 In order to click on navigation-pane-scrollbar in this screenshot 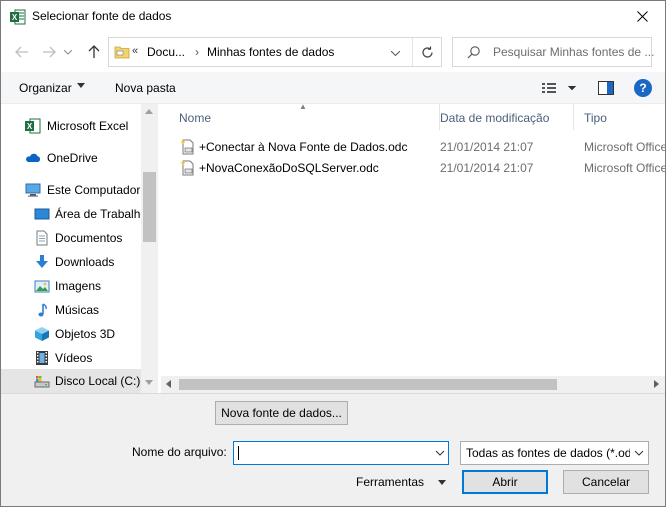, I will do `click(149, 248)`.